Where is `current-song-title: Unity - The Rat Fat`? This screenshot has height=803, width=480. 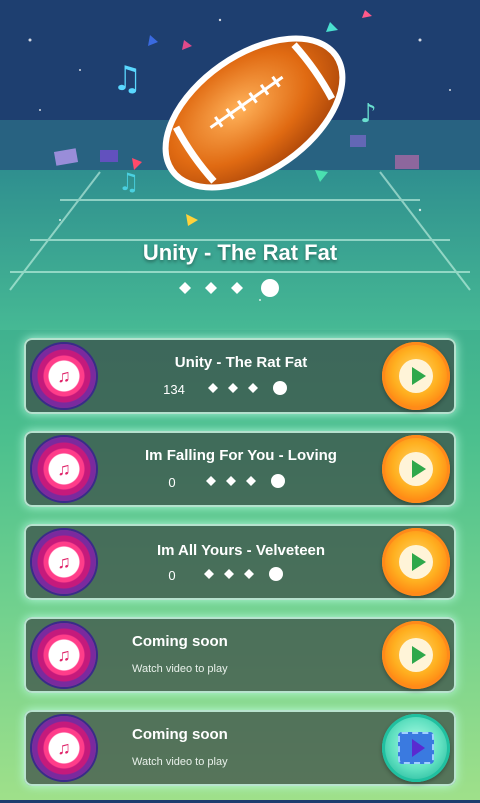
current-song-title: Unity - The Rat Fat is located at coordinates (240, 252).